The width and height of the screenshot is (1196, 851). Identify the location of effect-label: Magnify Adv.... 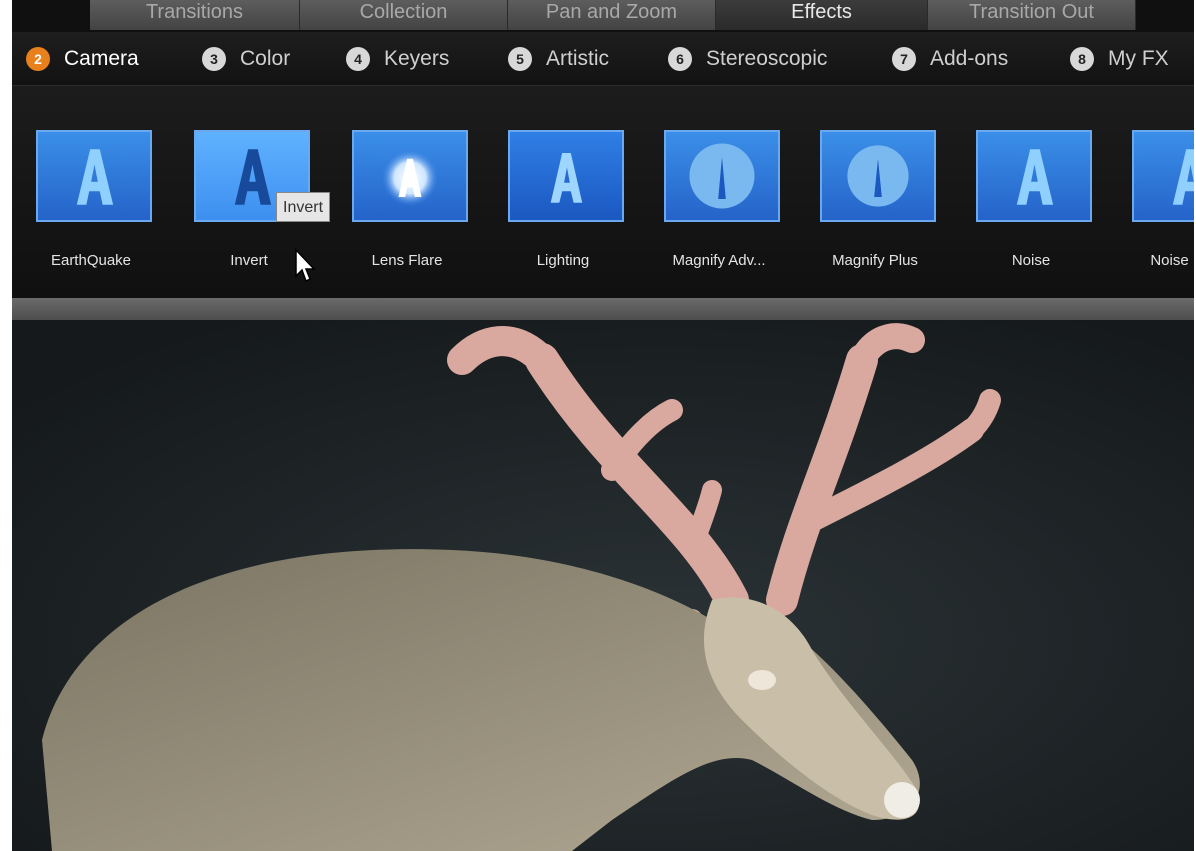
(719, 260).